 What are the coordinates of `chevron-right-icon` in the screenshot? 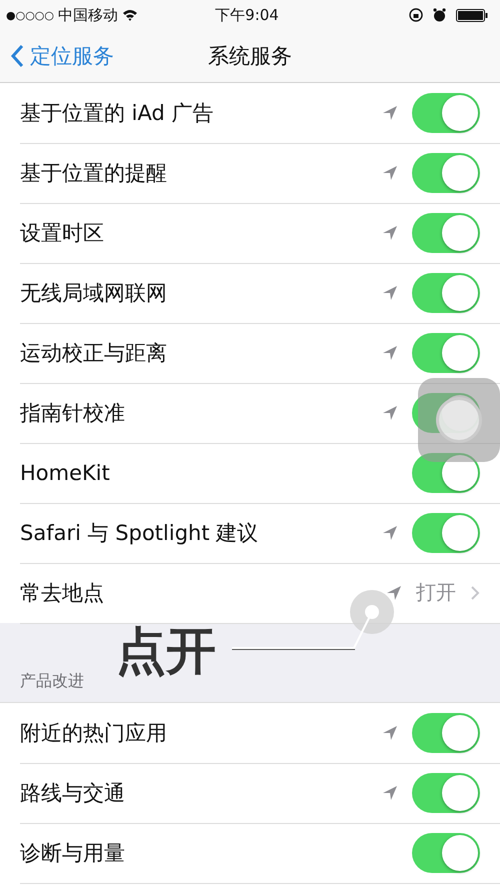 It's located at (475, 592).